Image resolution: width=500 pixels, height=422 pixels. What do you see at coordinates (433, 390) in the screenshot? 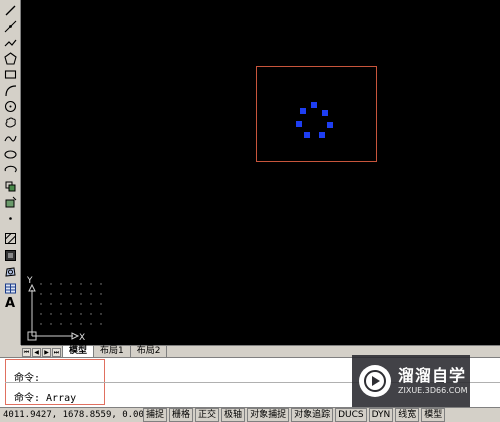
I see `watermark-url: ZIXUE.3D66.COM` at bounding box center [433, 390].